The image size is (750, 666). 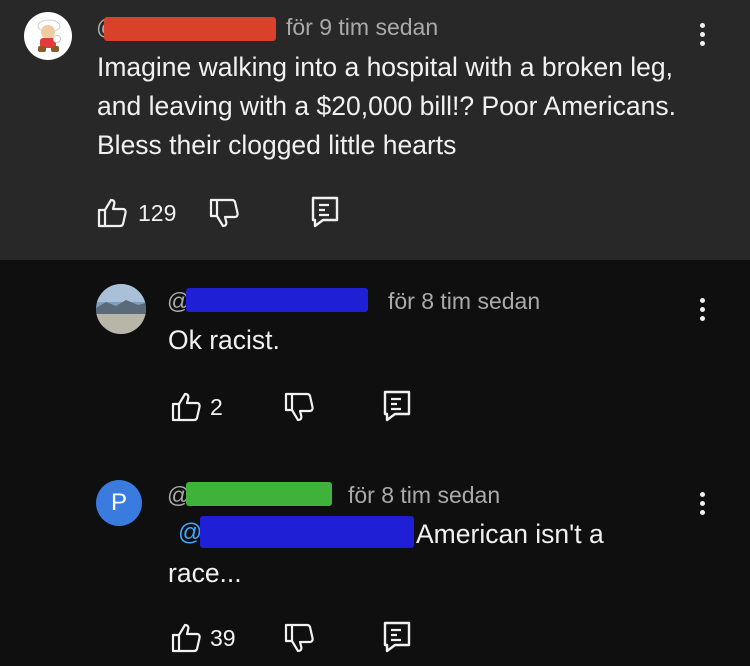 I want to click on like-count: 39, so click(x=223, y=638).